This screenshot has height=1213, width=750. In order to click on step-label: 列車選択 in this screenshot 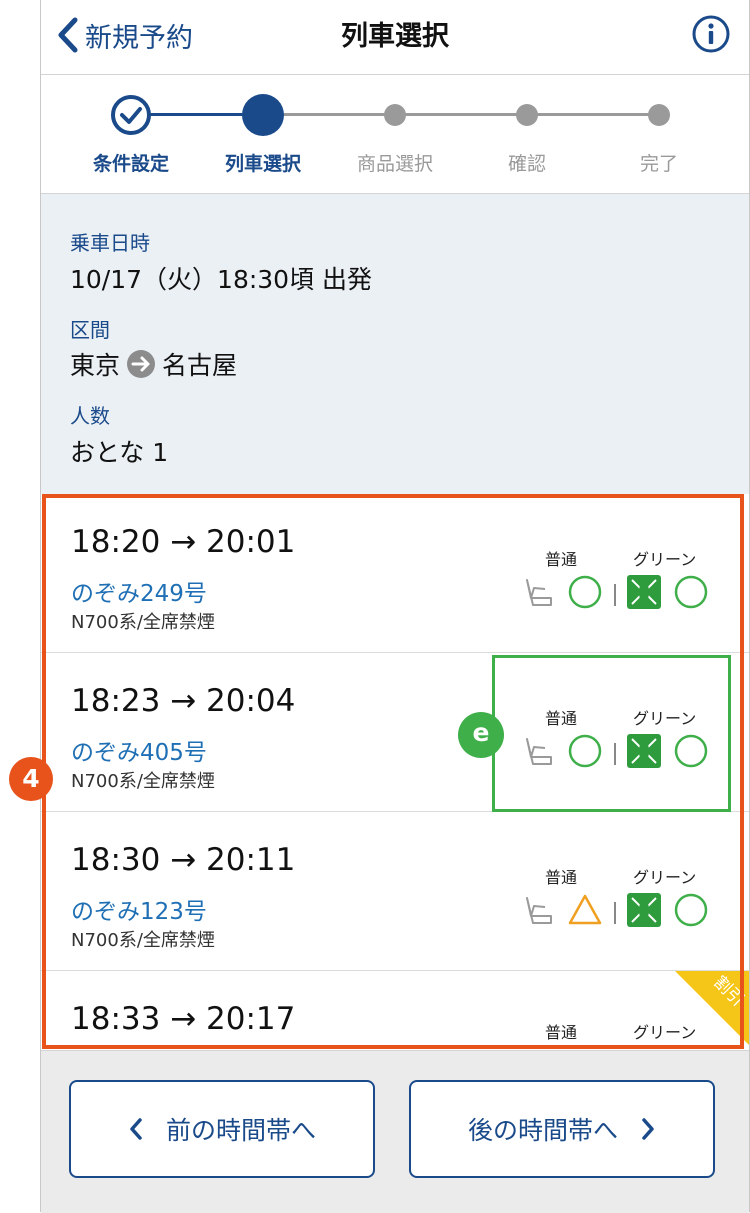, I will do `click(262, 164)`.